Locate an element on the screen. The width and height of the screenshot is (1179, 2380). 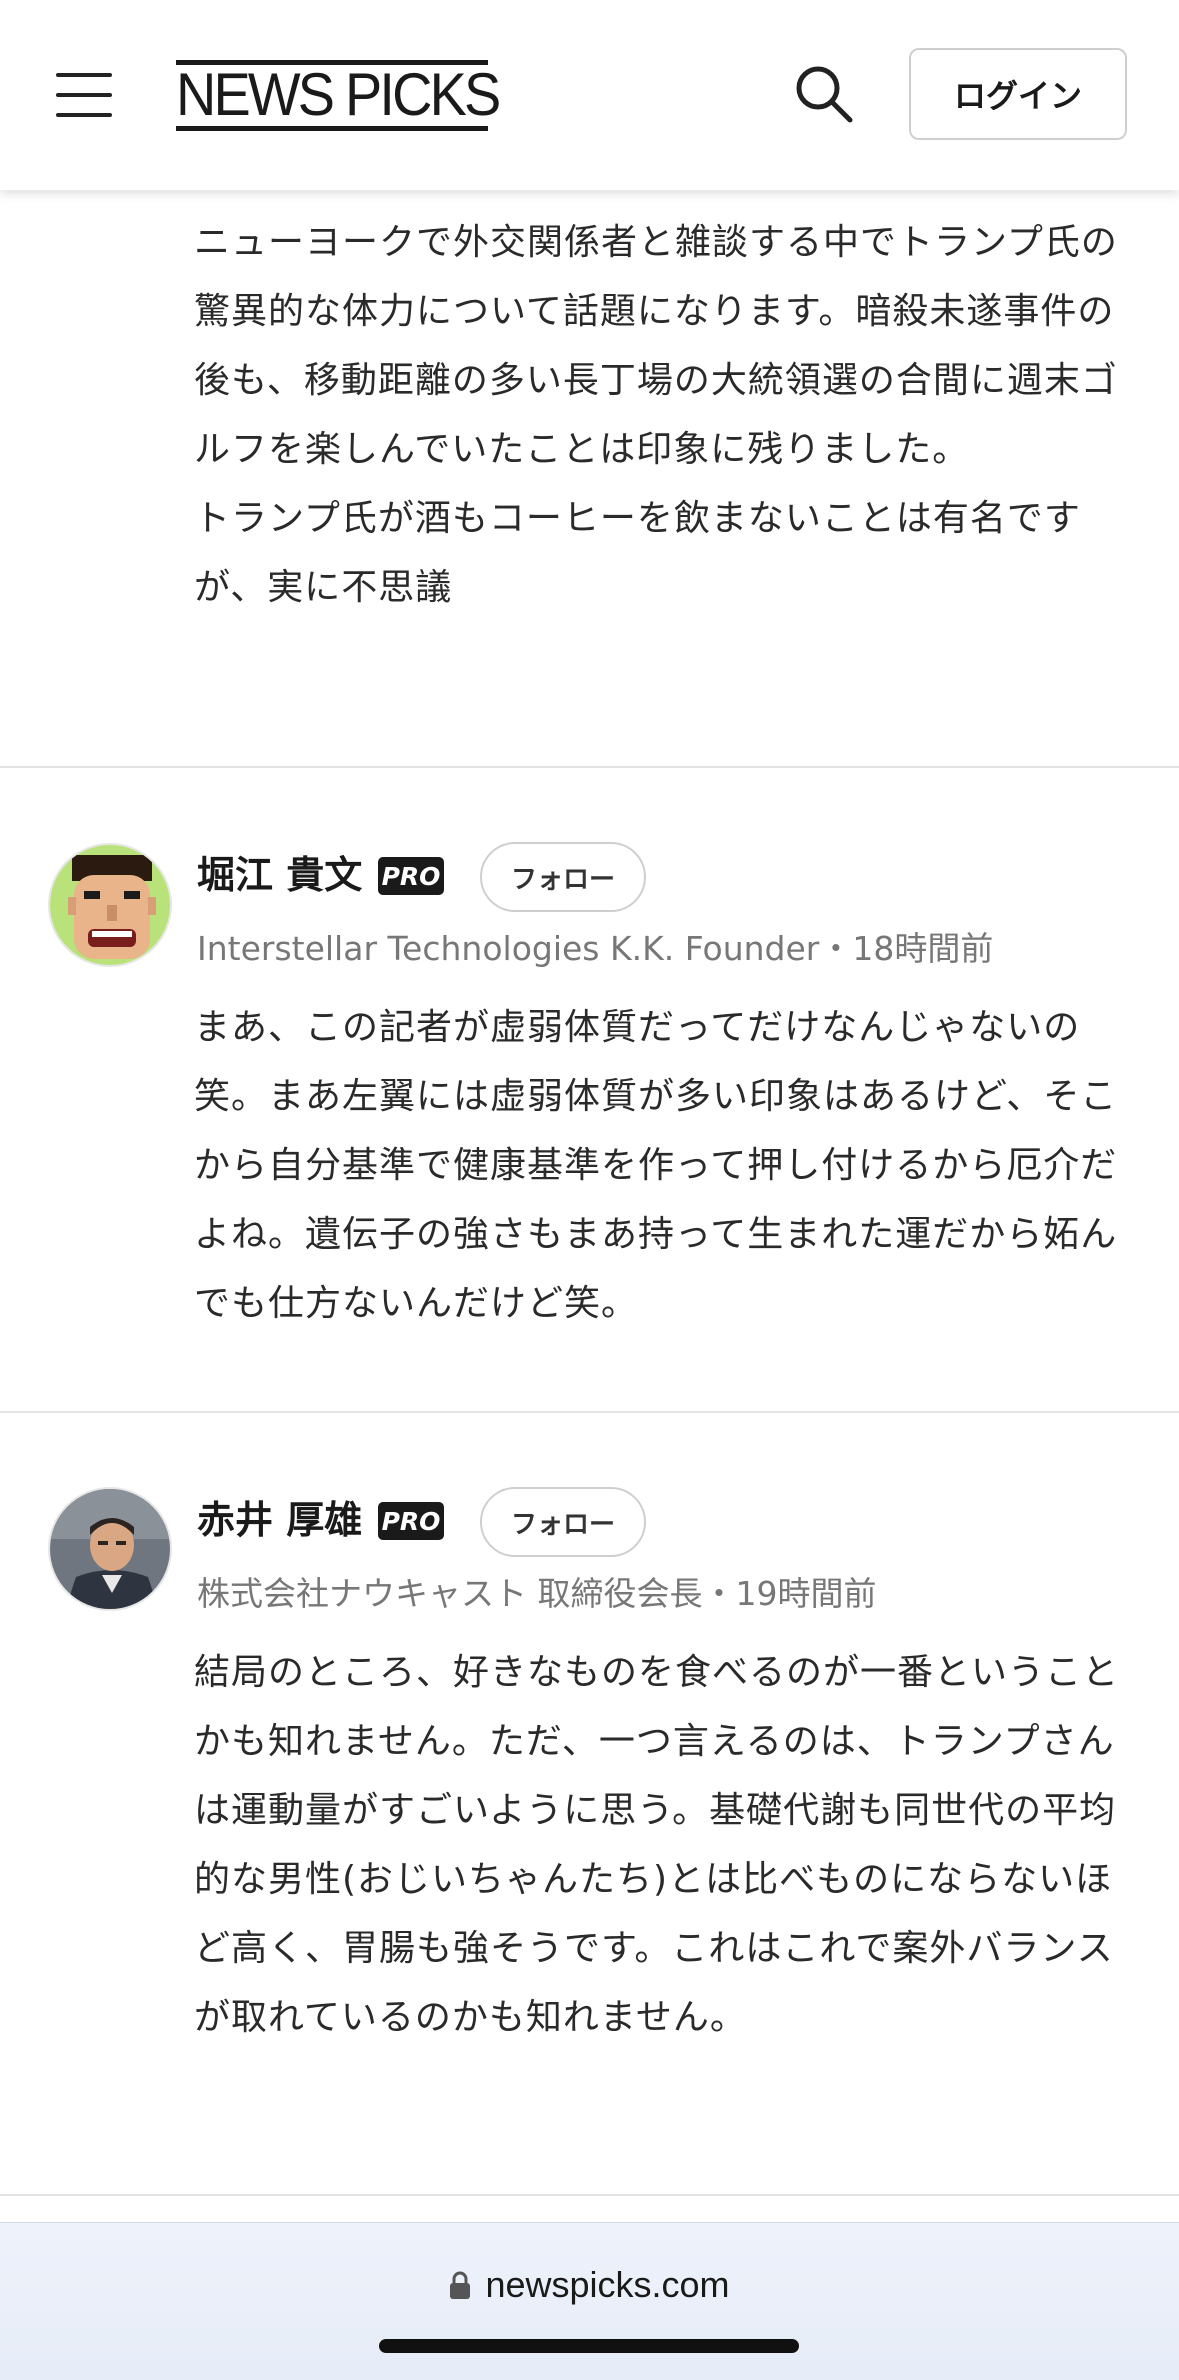
lock-icon is located at coordinates (460, 2285).